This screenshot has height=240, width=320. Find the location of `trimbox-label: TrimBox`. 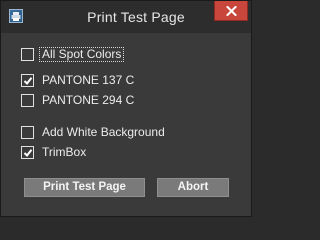

trimbox-label: TrimBox is located at coordinates (64, 152).